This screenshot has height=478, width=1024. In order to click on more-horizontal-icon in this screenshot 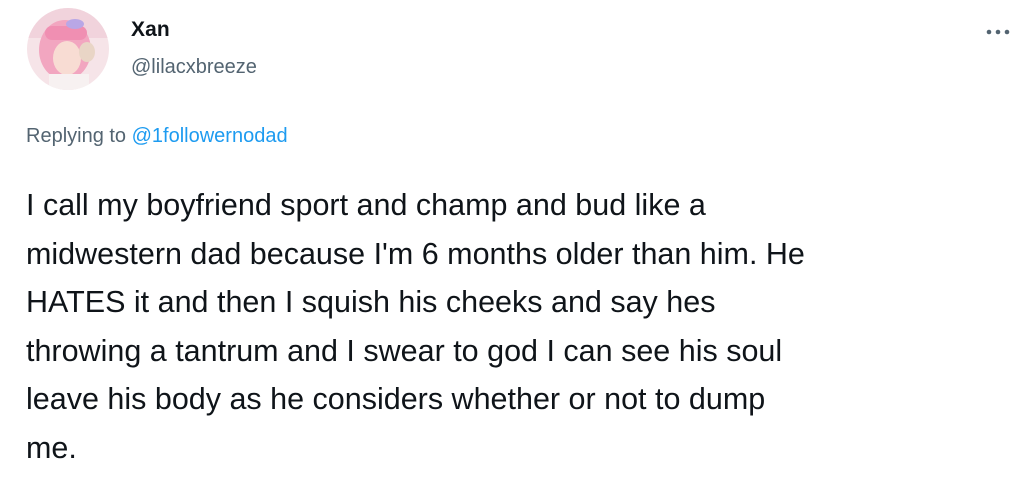, I will do `click(998, 32)`.